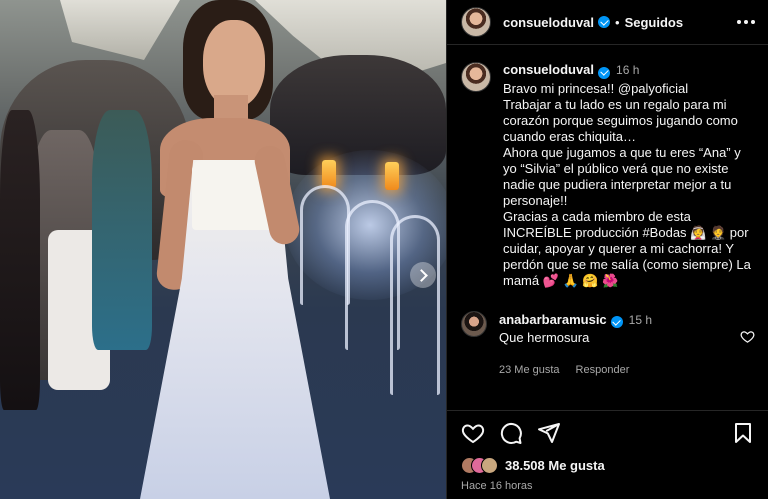 This screenshot has width=768, height=499. What do you see at coordinates (640, 320) in the screenshot?
I see `comment-time: 15 h` at bounding box center [640, 320].